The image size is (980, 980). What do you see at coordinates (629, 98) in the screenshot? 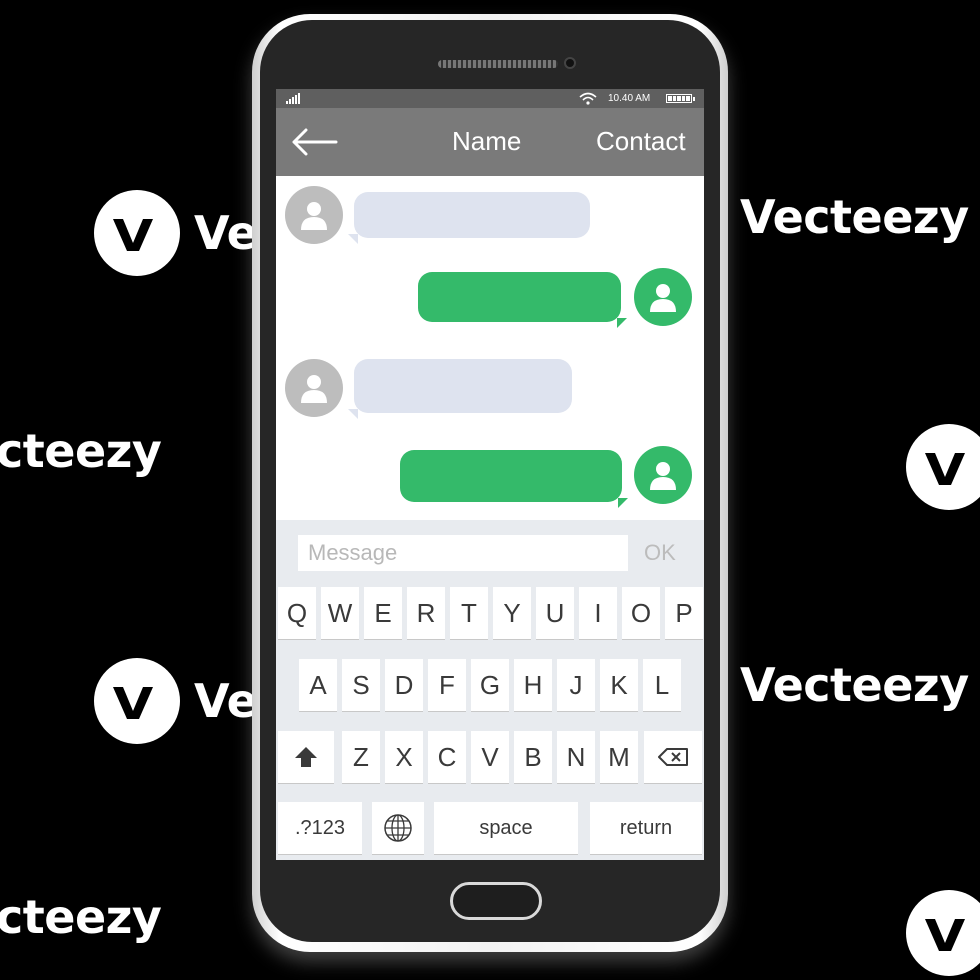
I see `status-time: 10.40 AM` at bounding box center [629, 98].